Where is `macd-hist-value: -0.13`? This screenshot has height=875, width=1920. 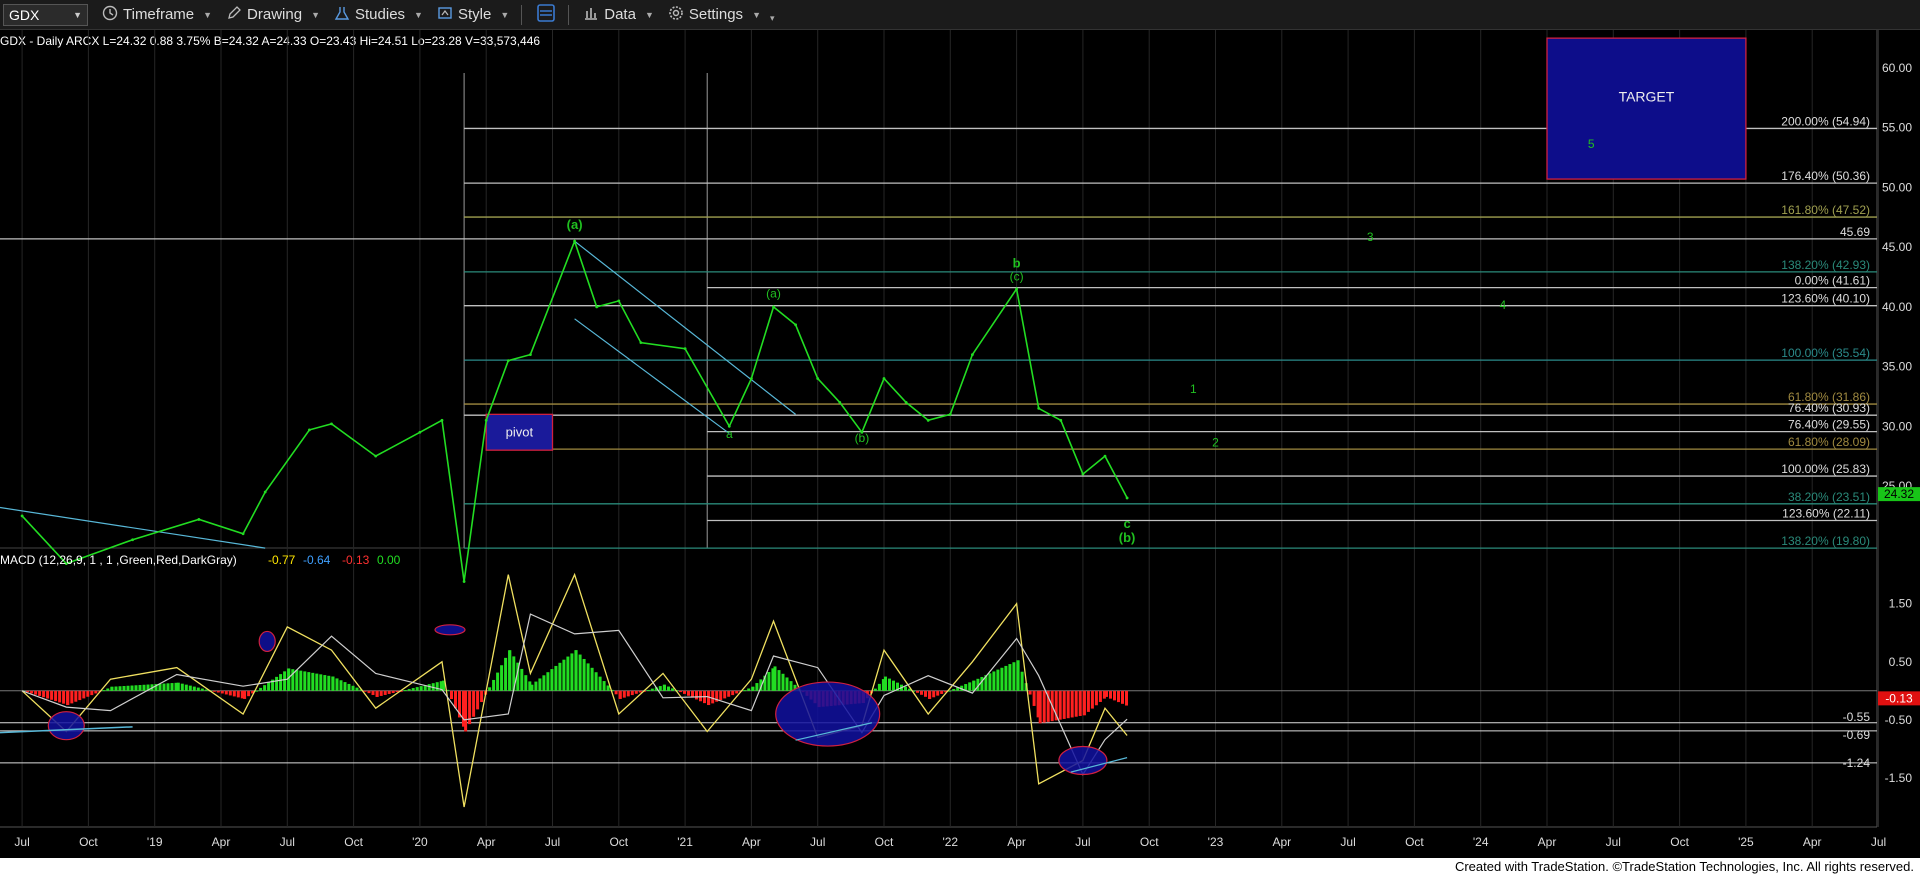 macd-hist-value: -0.13 is located at coordinates (356, 560).